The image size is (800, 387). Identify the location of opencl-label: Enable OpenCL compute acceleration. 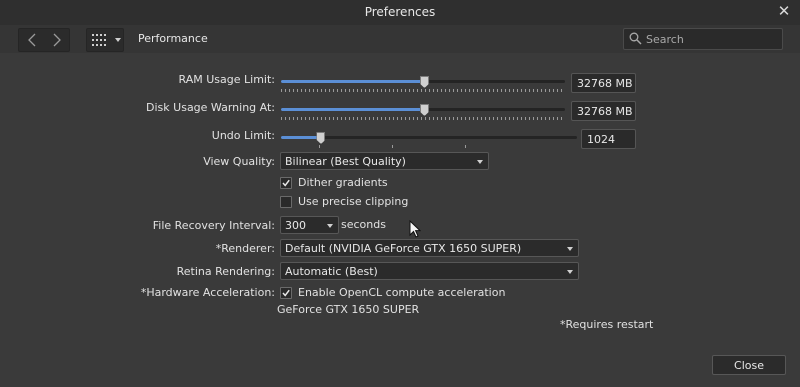
(402, 292).